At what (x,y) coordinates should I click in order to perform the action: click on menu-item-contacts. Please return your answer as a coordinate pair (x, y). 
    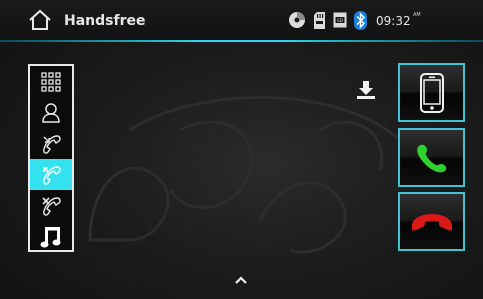
    Looking at the image, I should click on (51, 112).